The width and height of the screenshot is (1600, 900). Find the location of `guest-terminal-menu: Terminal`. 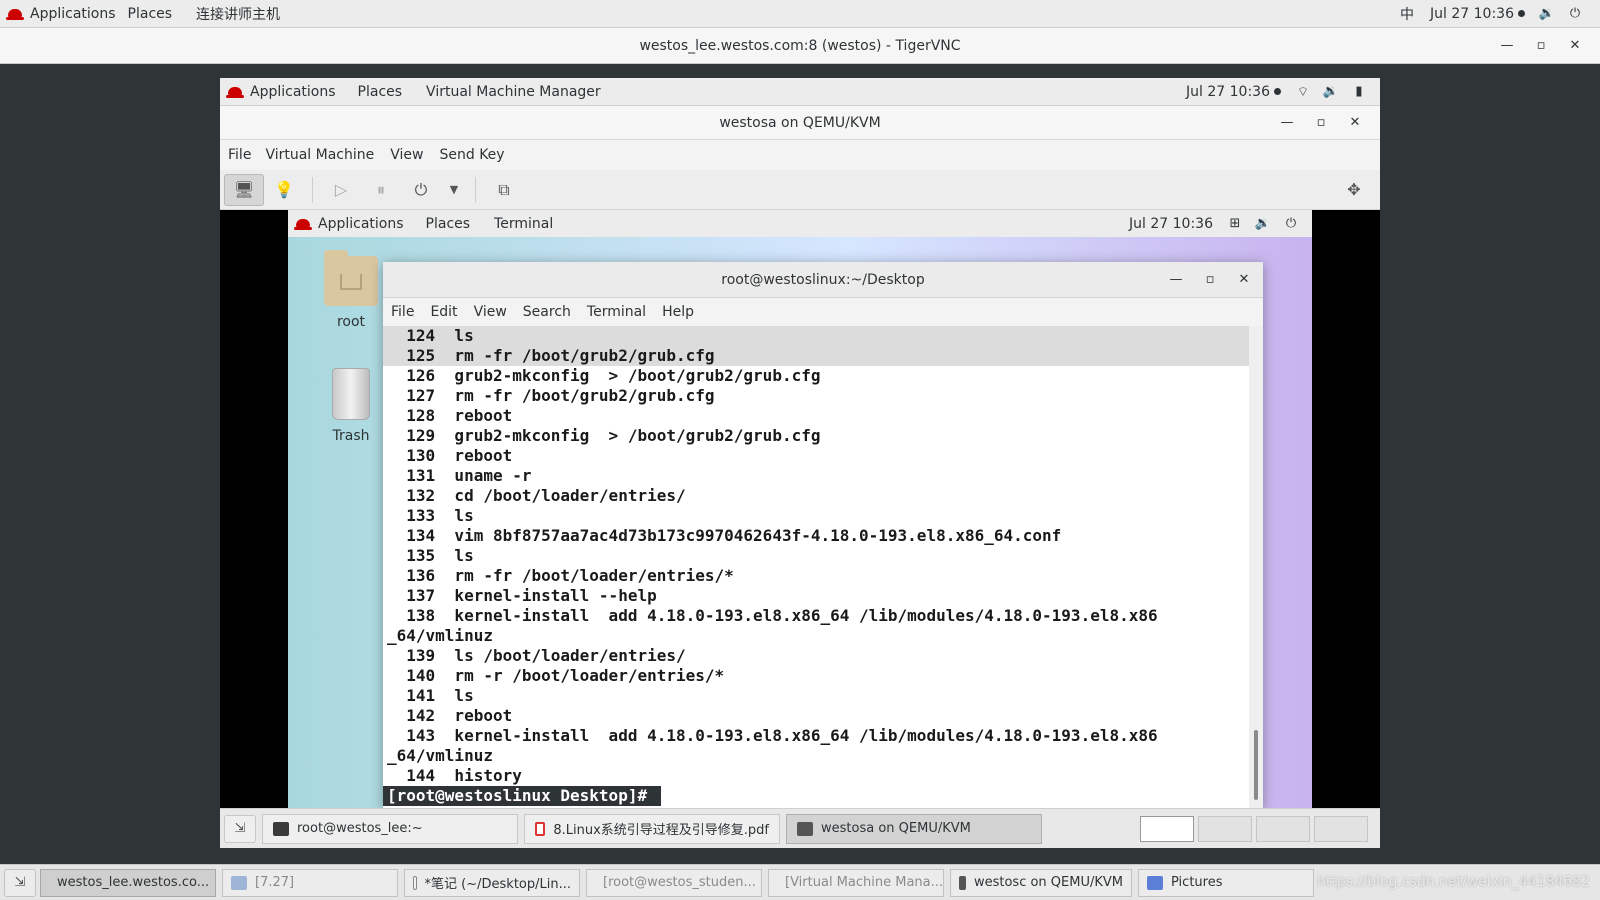

guest-terminal-menu: Terminal is located at coordinates (523, 224).